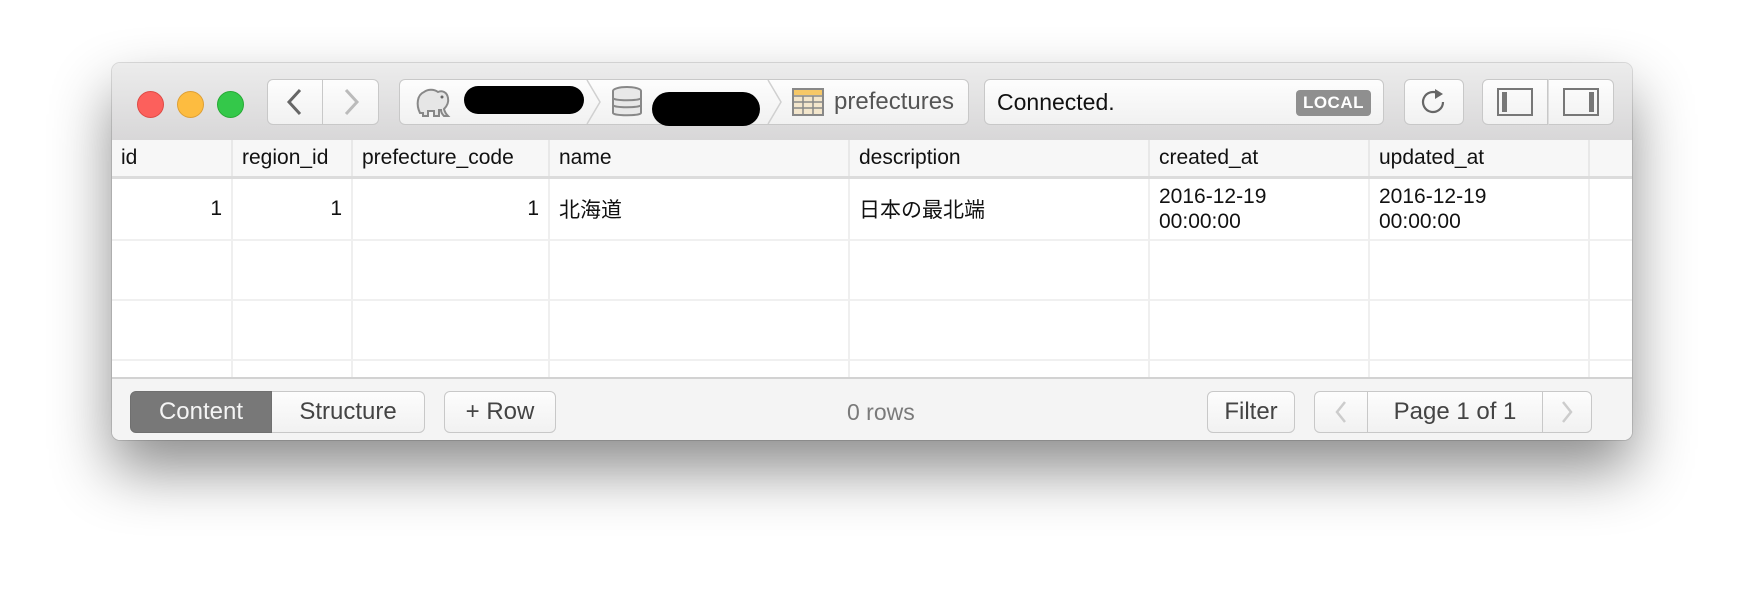 The width and height of the screenshot is (1744, 600). I want to click on column-header-created-at: created_at, so click(1260, 158).